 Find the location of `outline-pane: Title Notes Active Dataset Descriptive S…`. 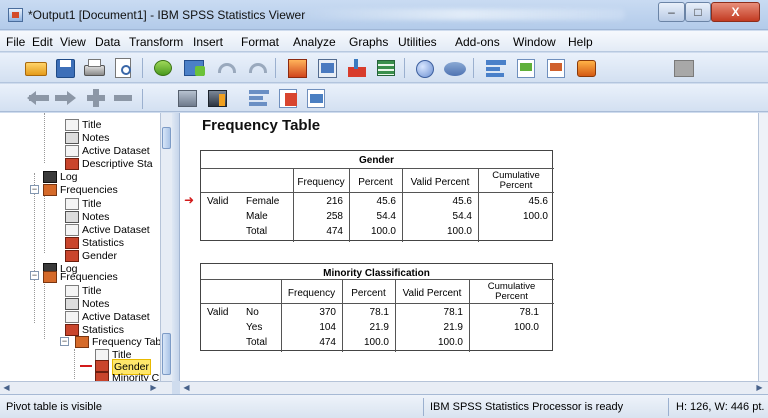

outline-pane: Title Notes Active Dataset Descriptive S… is located at coordinates (86, 247).